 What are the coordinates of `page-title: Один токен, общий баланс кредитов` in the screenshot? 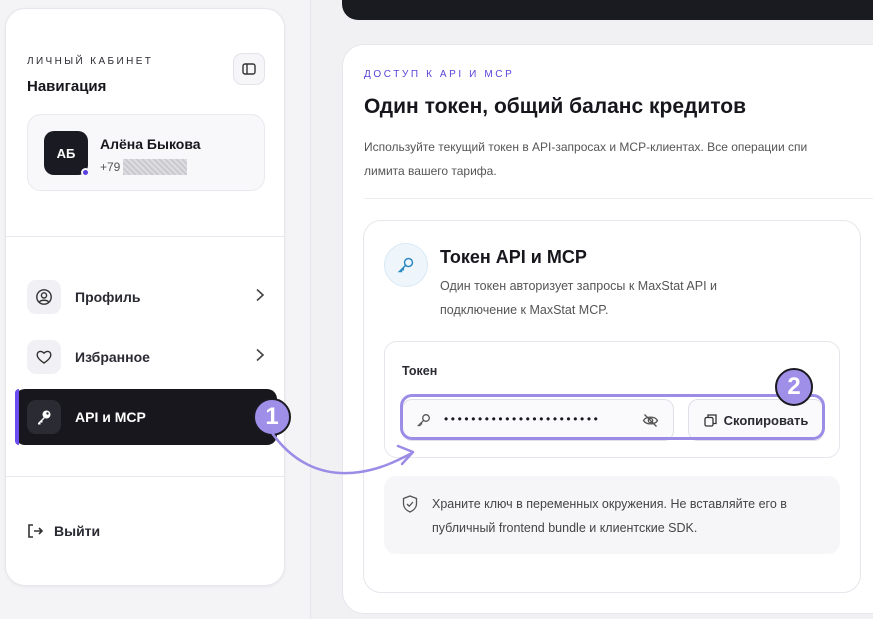 It's located at (555, 106).